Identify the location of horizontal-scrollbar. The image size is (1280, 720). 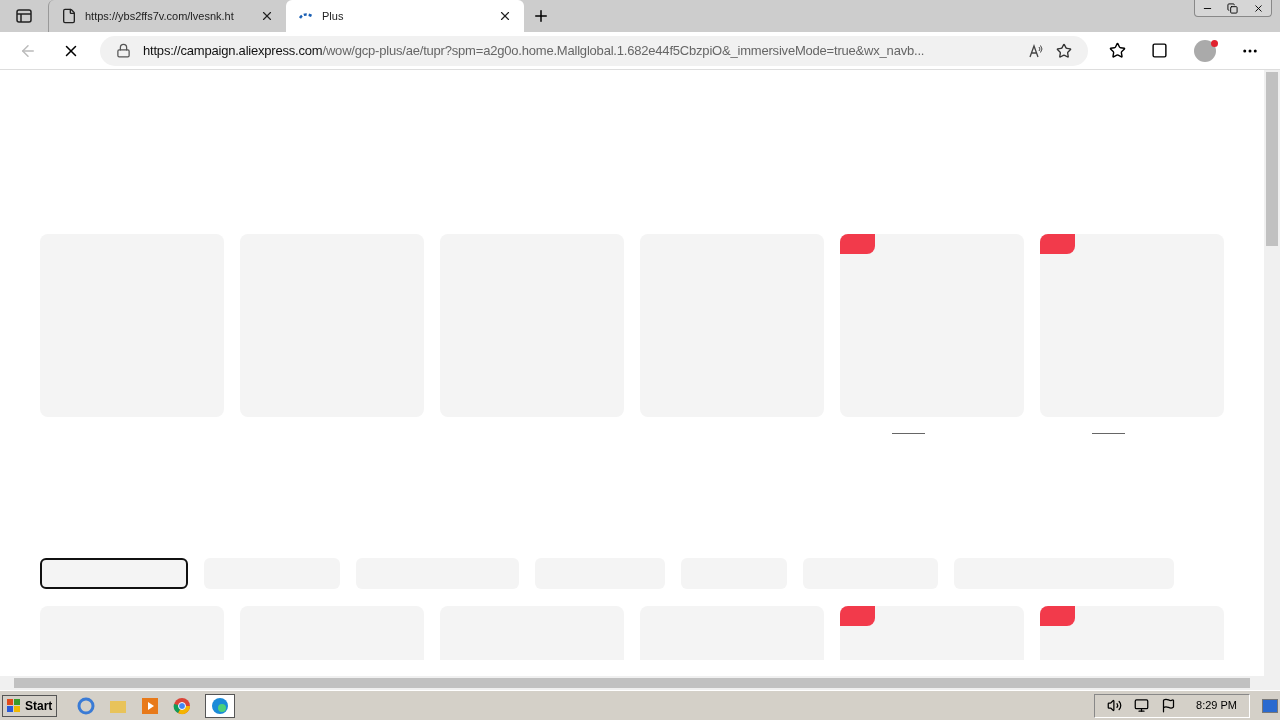
(640, 683).